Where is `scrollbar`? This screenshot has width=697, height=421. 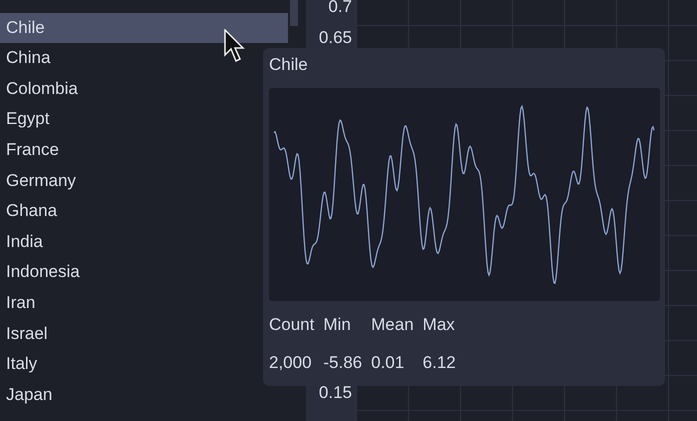
scrollbar is located at coordinates (294, 13).